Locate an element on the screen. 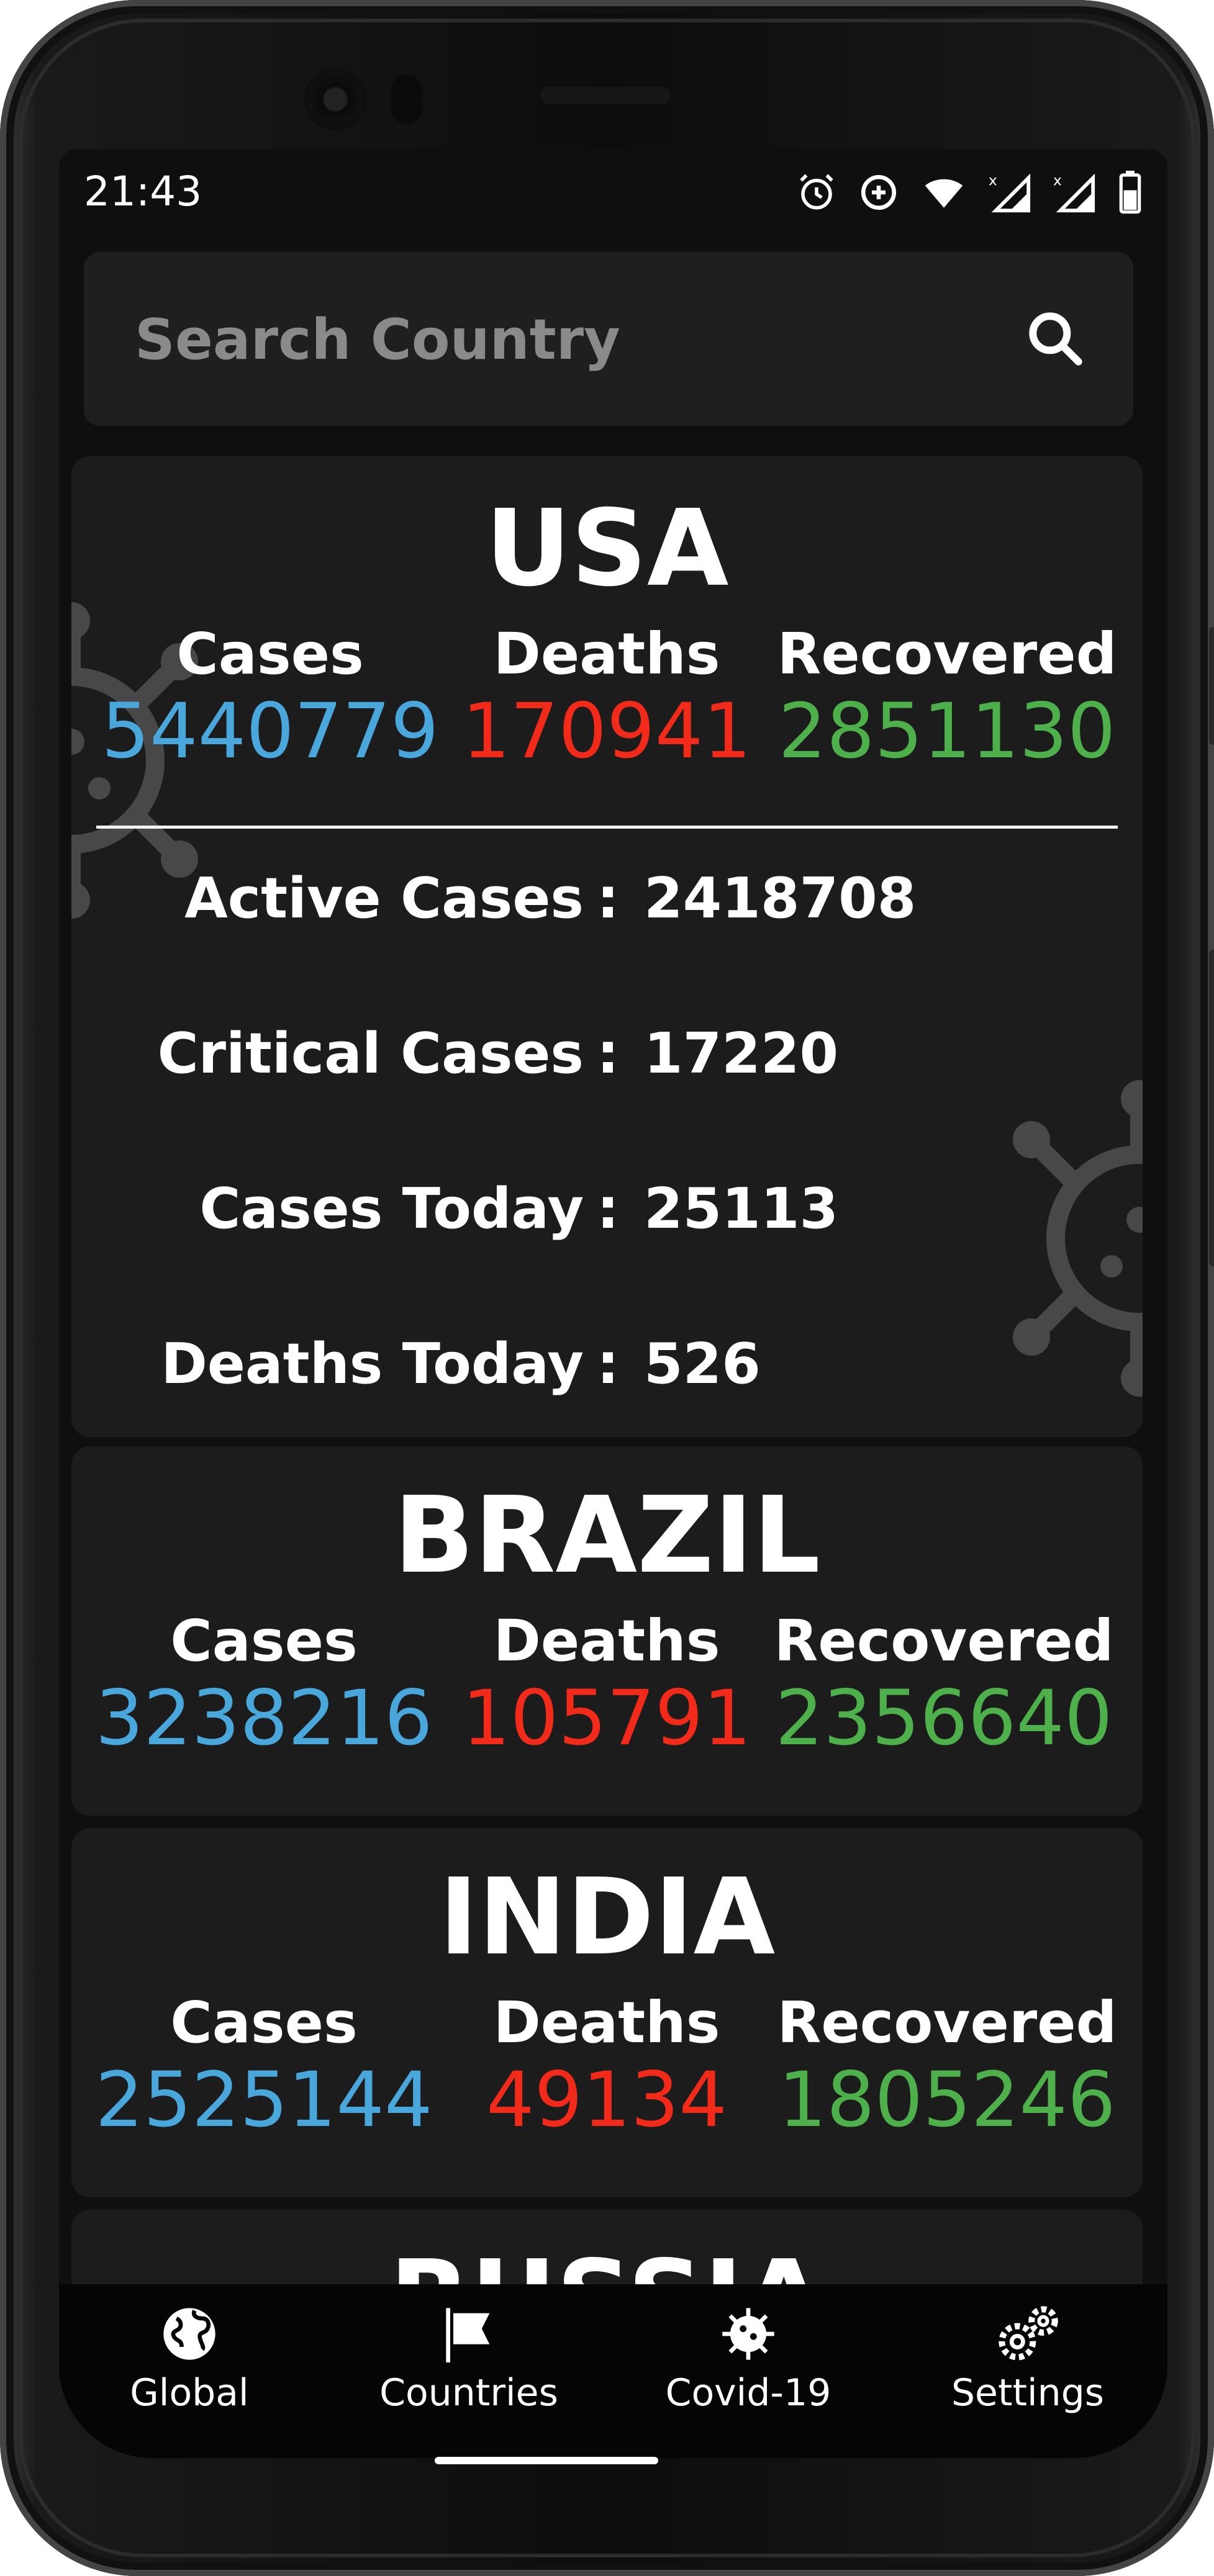 Image resolution: width=1214 pixels, height=2576 pixels. recovered-value: 1805246 is located at coordinates (947, 2100).